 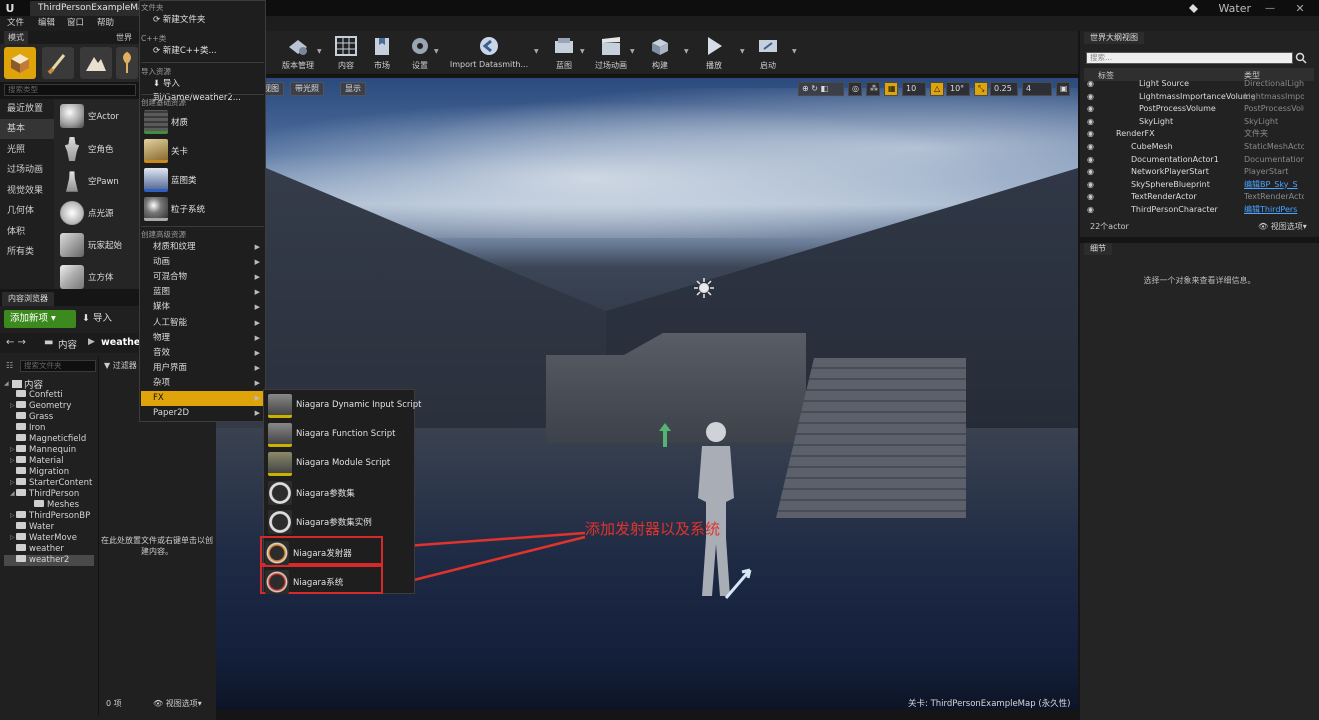 I want to click on outliner-row: ◉ DocumentationActor1 Documentation, so click(x=1196, y=160).